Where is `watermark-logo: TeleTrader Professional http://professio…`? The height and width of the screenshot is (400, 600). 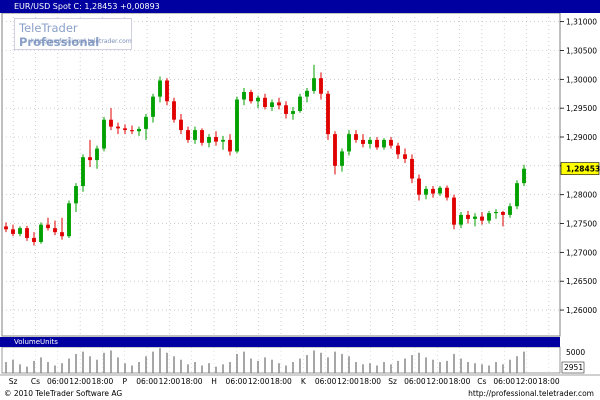 watermark-logo: TeleTrader Professional http://professio… is located at coordinates (73, 34).